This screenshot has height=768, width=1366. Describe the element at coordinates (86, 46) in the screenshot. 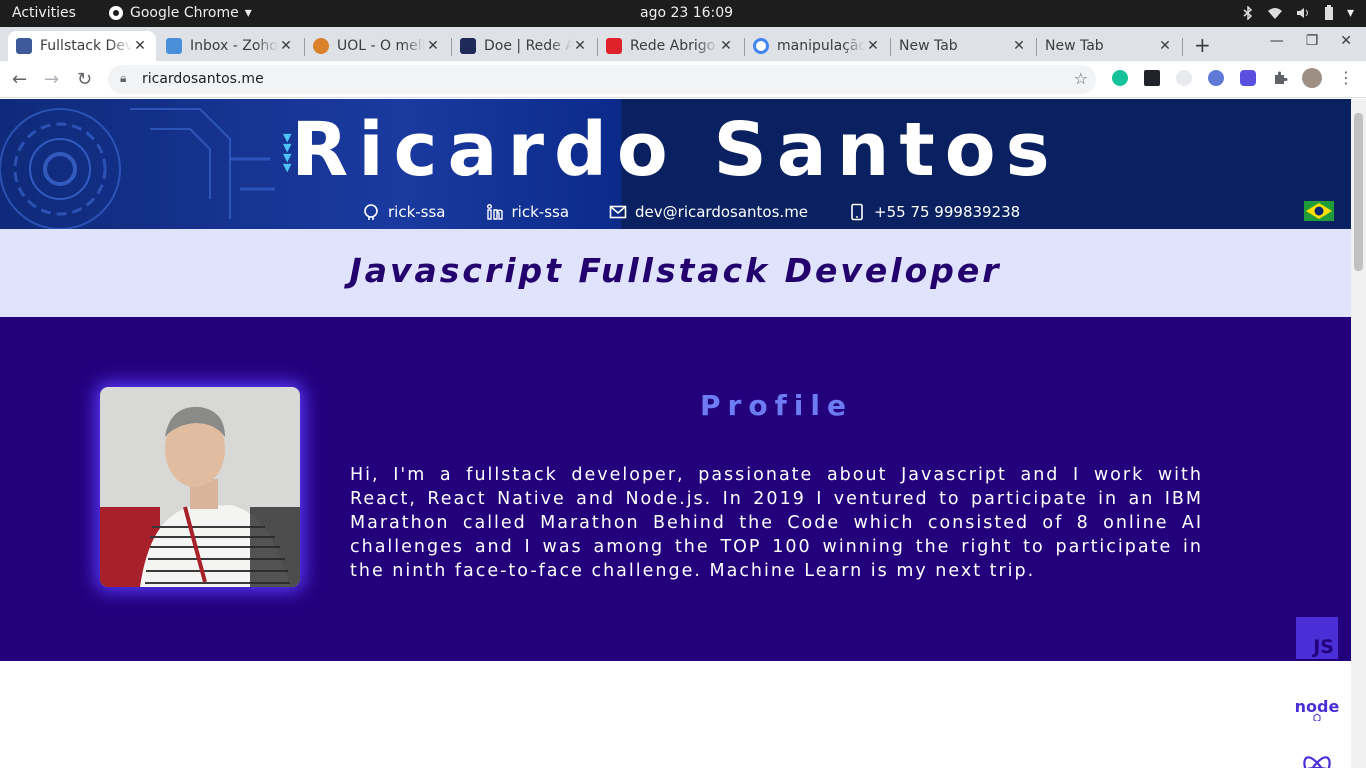

I see `tab-title: Fullstack Developer` at that location.